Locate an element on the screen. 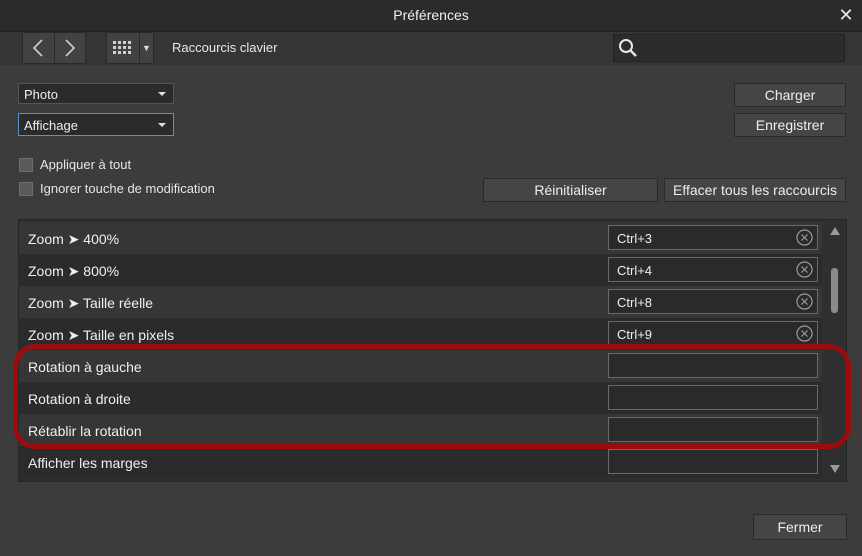 The width and height of the screenshot is (862, 556). title-bar: Préférences ✕ is located at coordinates (431, 16).